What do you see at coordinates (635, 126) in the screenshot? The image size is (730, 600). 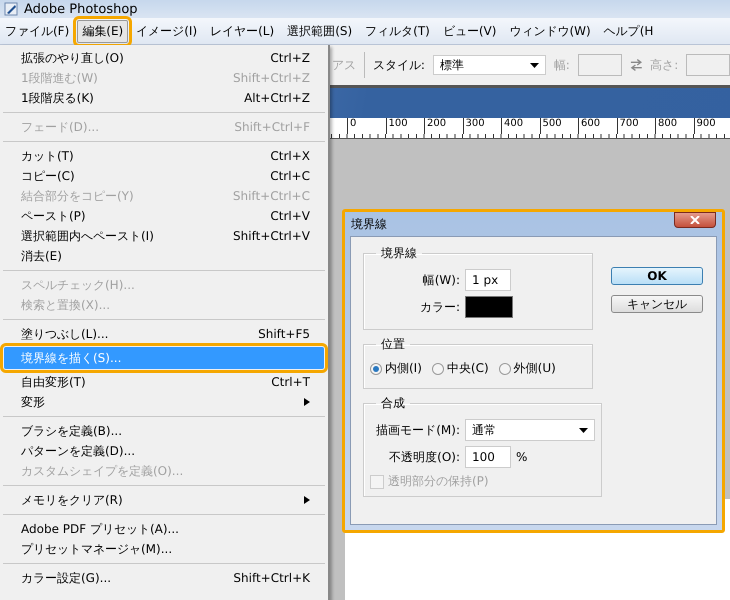 I see `ruler-label: 700` at bounding box center [635, 126].